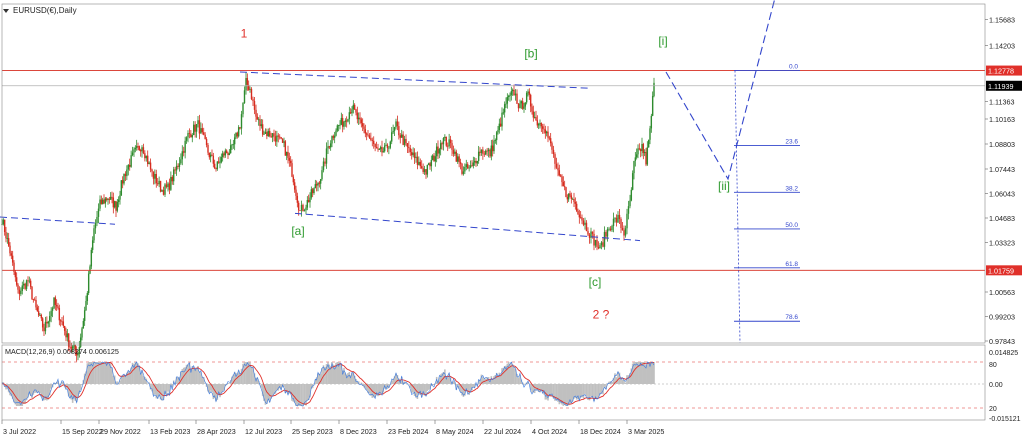 This screenshot has height=446, width=1024. Describe the element at coordinates (170, 431) in the screenshot. I see `x-tick-label: 13 Feb 2023` at that location.